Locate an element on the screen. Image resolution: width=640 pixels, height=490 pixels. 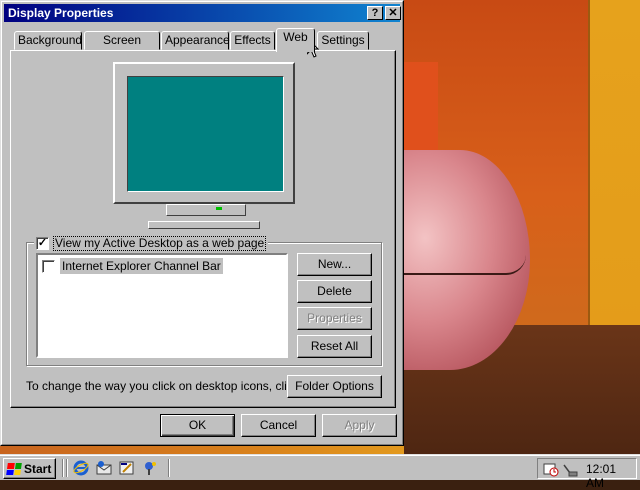
button-label: Apply is located at coordinates (359, 425).